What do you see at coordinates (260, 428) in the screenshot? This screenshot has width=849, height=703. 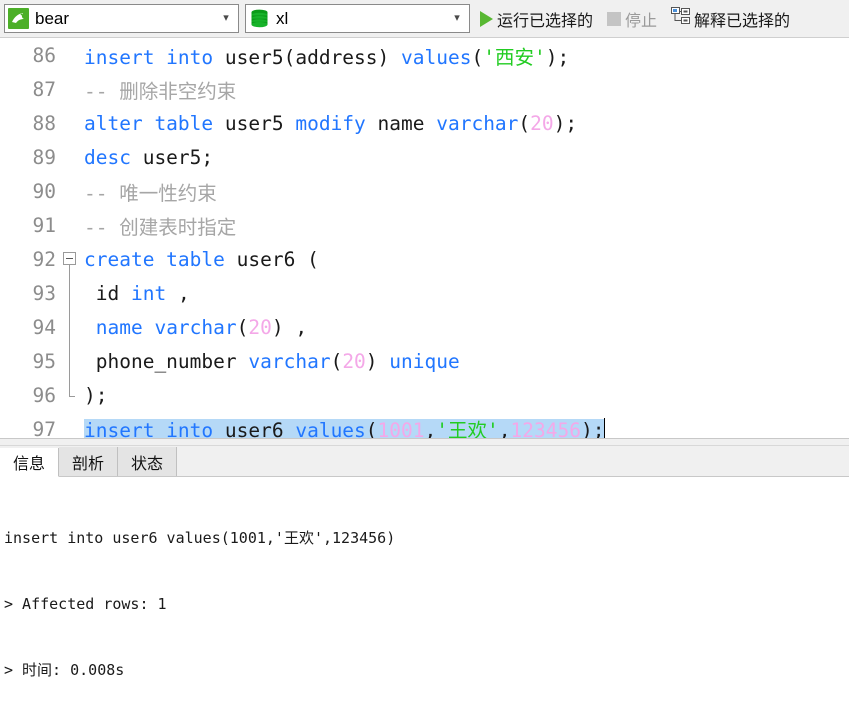 I see `code-token: user6` at bounding box center [260, 428].